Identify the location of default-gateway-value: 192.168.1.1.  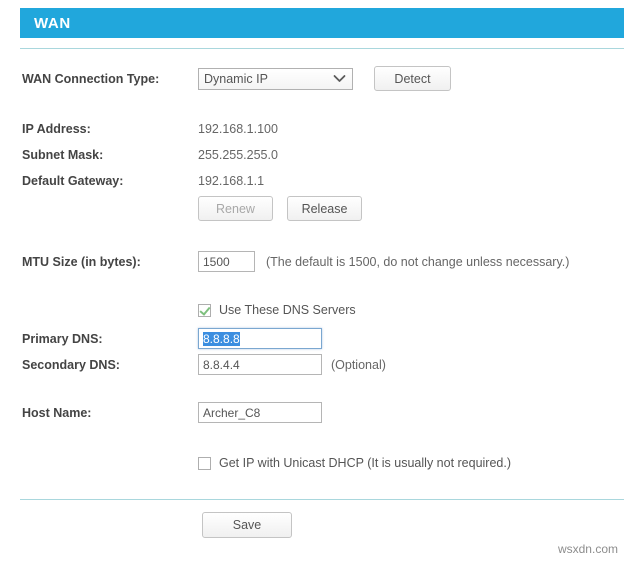
(231, 181).